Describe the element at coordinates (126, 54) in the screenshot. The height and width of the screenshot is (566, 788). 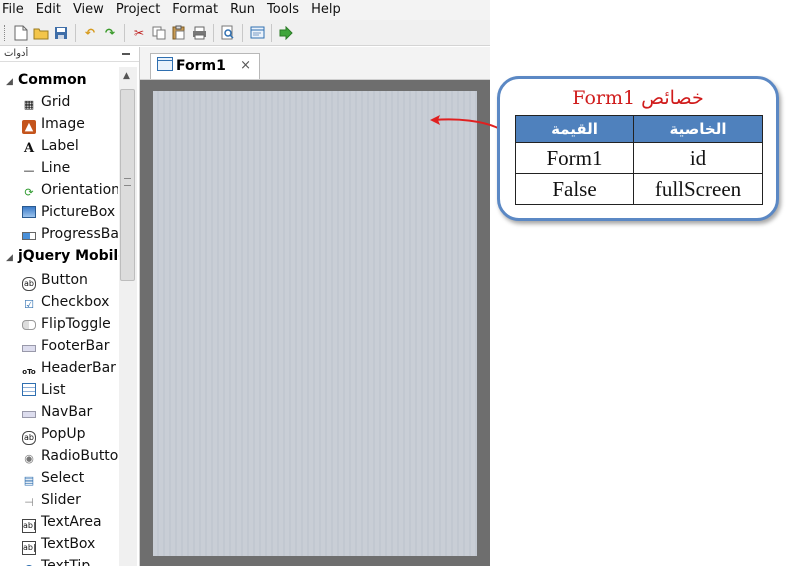
I see `pin-icon` at that location.